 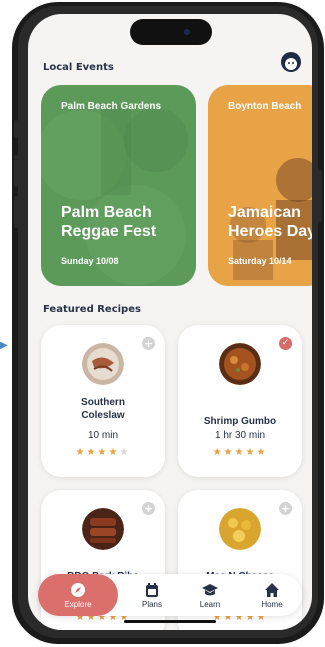 I want to click on graduation-cap-icon, so click(x=210, y=590).